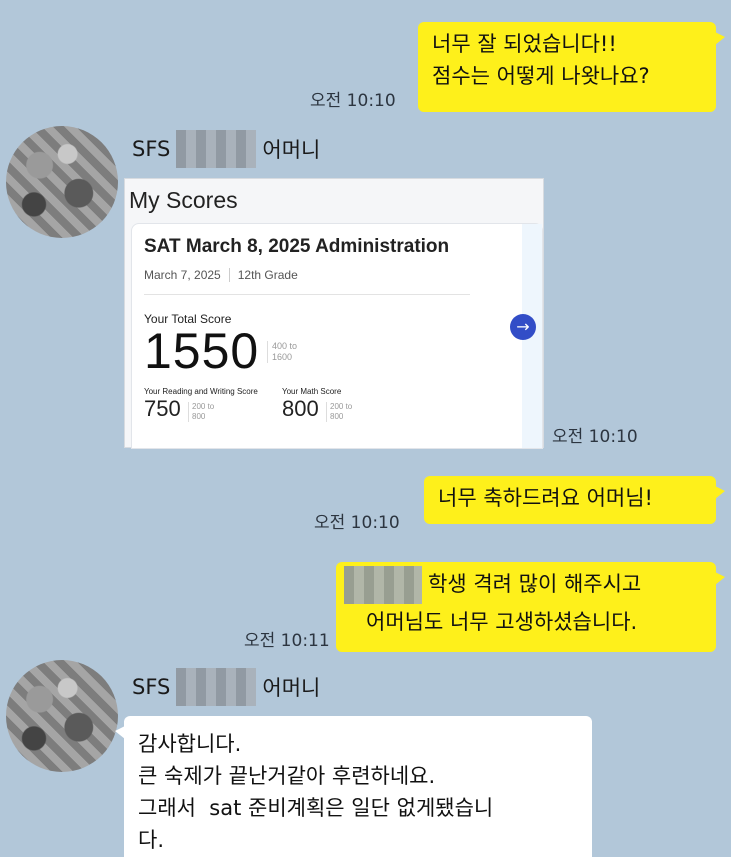 The width and height of the screenshot is (731, 857). What do you see at coordinates (203, 406) in the screenshot?
I see `rw-range-line1: 200 to` at bounding box center [203, 406].